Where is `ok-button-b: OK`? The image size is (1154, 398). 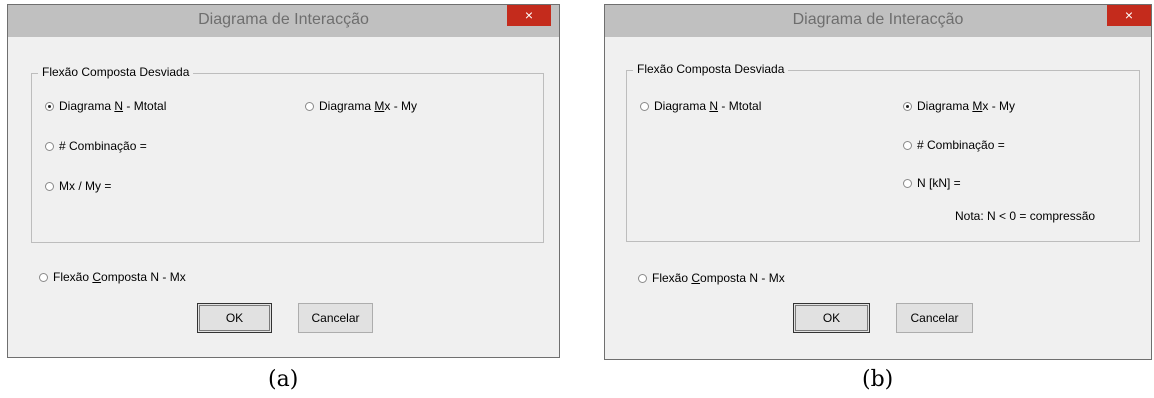
ok-button-b: OK is located at coordinates (831, 318).